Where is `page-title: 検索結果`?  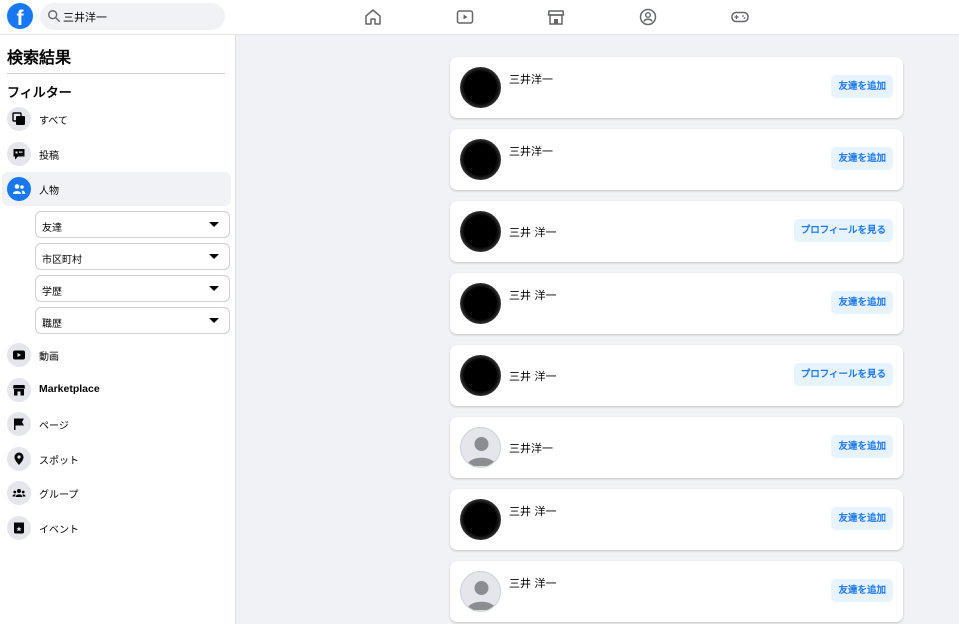 page-title: 検索結果 is located at coordinates (39, 57).